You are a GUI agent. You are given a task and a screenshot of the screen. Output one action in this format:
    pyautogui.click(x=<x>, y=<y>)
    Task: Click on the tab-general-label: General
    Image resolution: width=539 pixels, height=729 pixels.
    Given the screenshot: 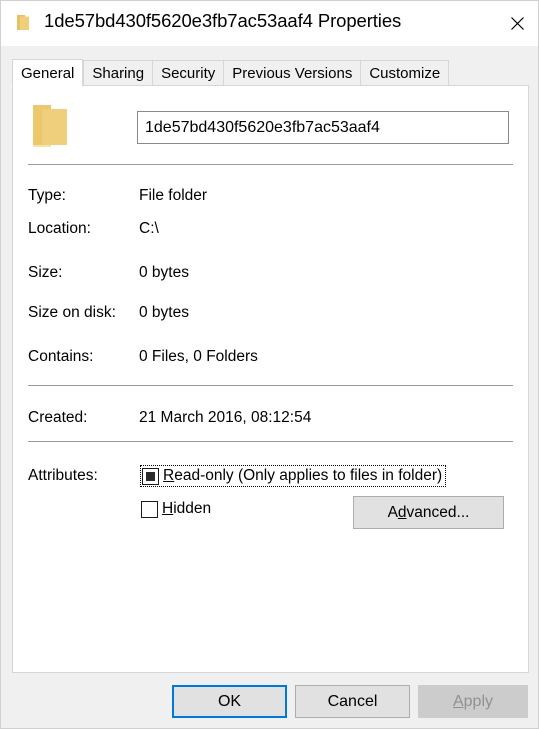 What is the action you would take?
    pyautogui.click(x=48, y=73)
    